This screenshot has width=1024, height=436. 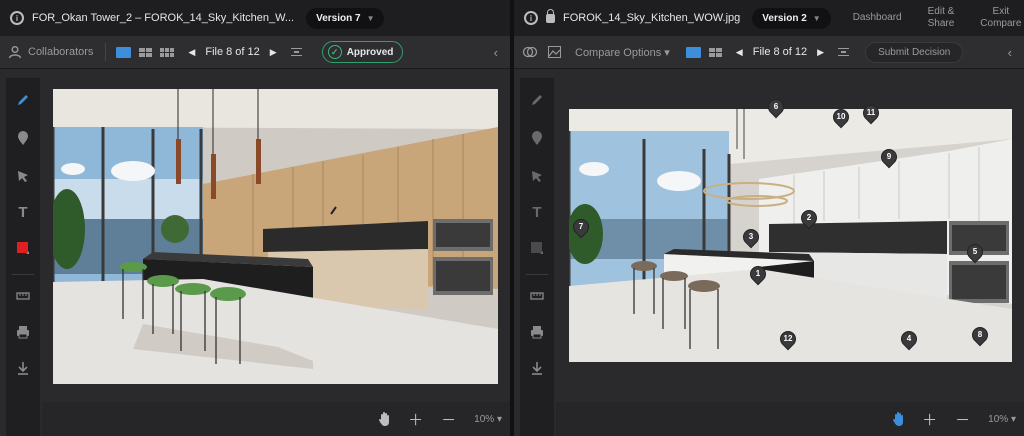 I want to click on edit-share-link: Edit & Share, so click(x=941, y=18).